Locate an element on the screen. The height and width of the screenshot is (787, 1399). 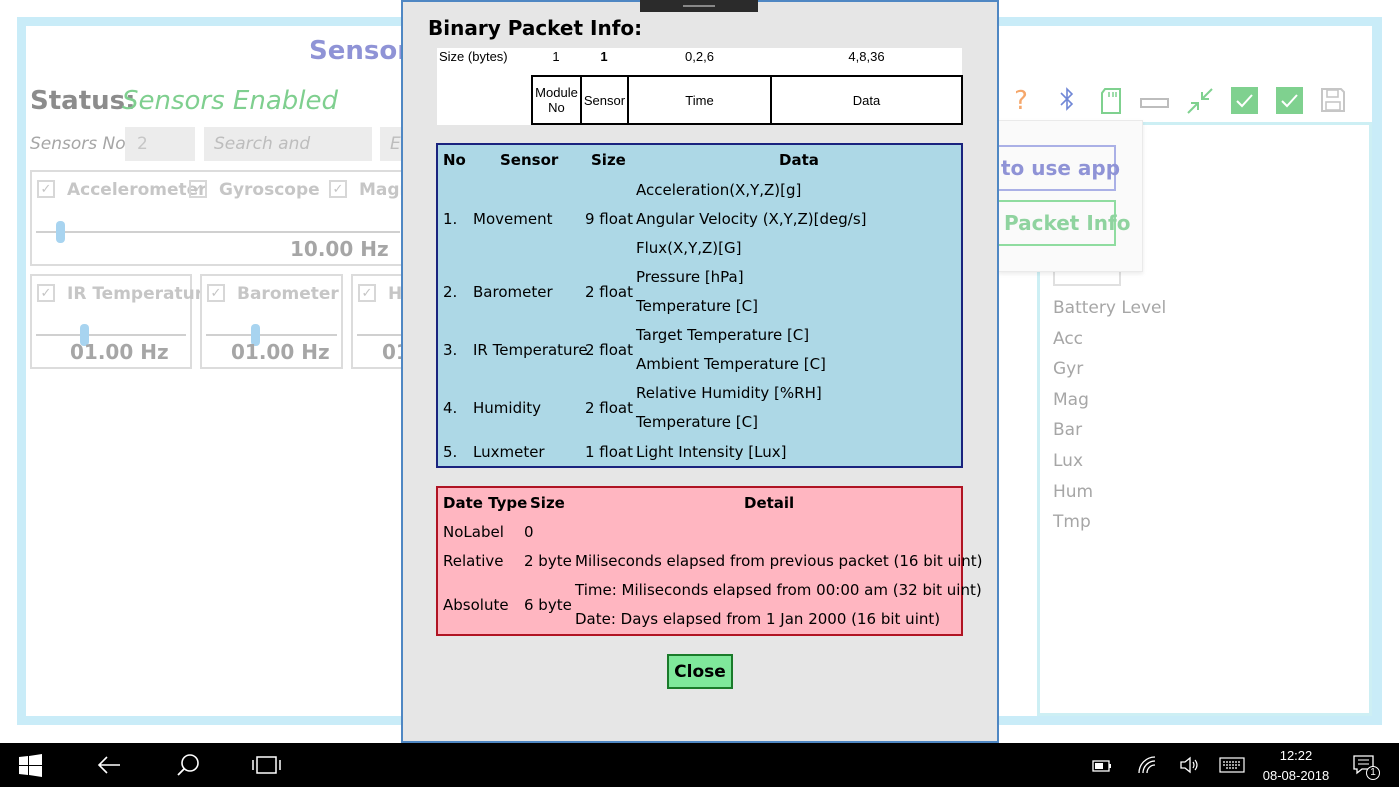
date-table-header-type: Date Type is located at coordinates (485, 503).